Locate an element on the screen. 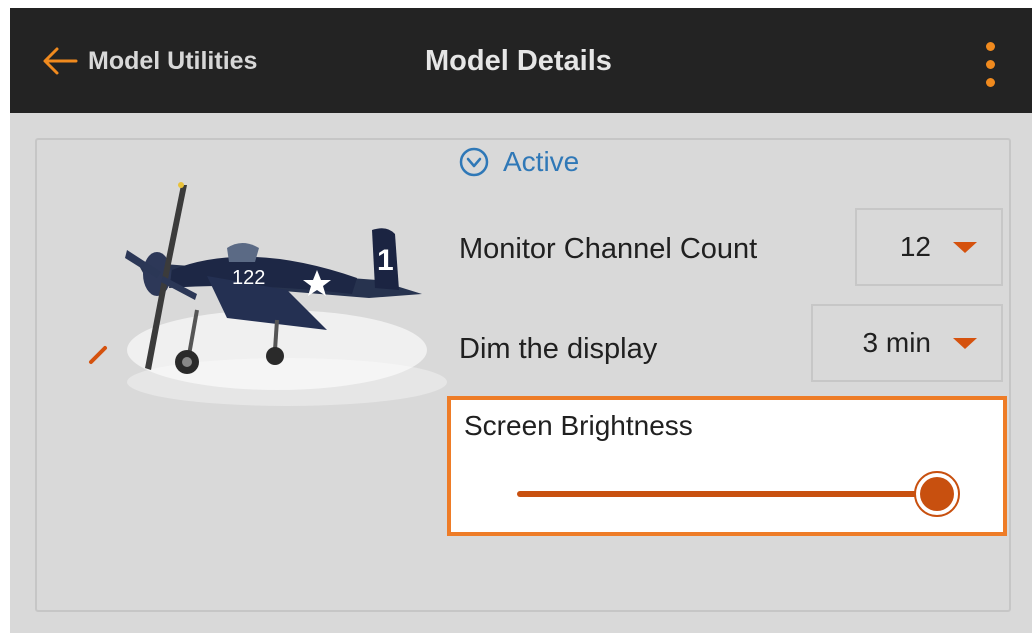  slider-track is located at coordinates (727, 494).